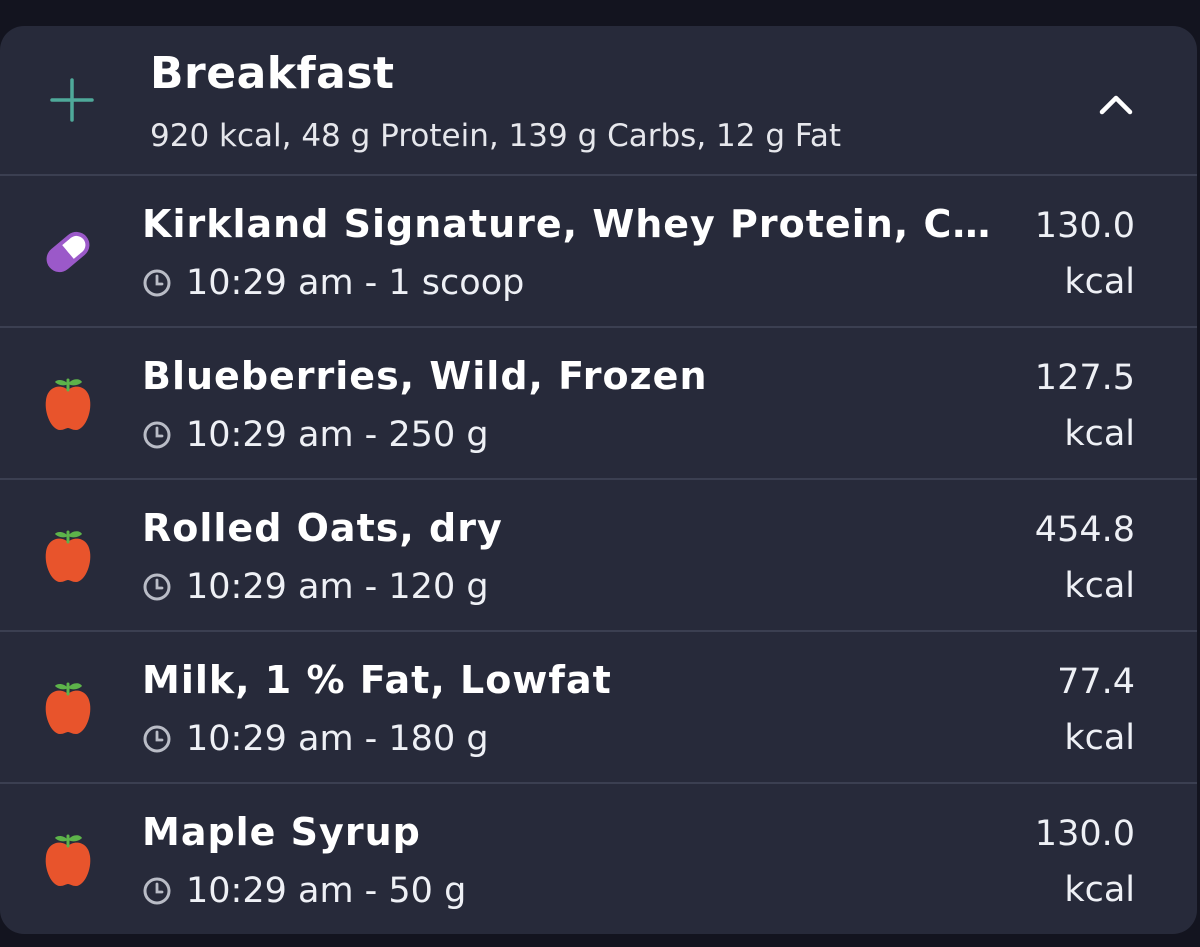 This screenshot has width=1200, height=947. Describe the element at coordinates (281, 832) in the screenshot. I see `food-name: Maple Syrup` at that location.